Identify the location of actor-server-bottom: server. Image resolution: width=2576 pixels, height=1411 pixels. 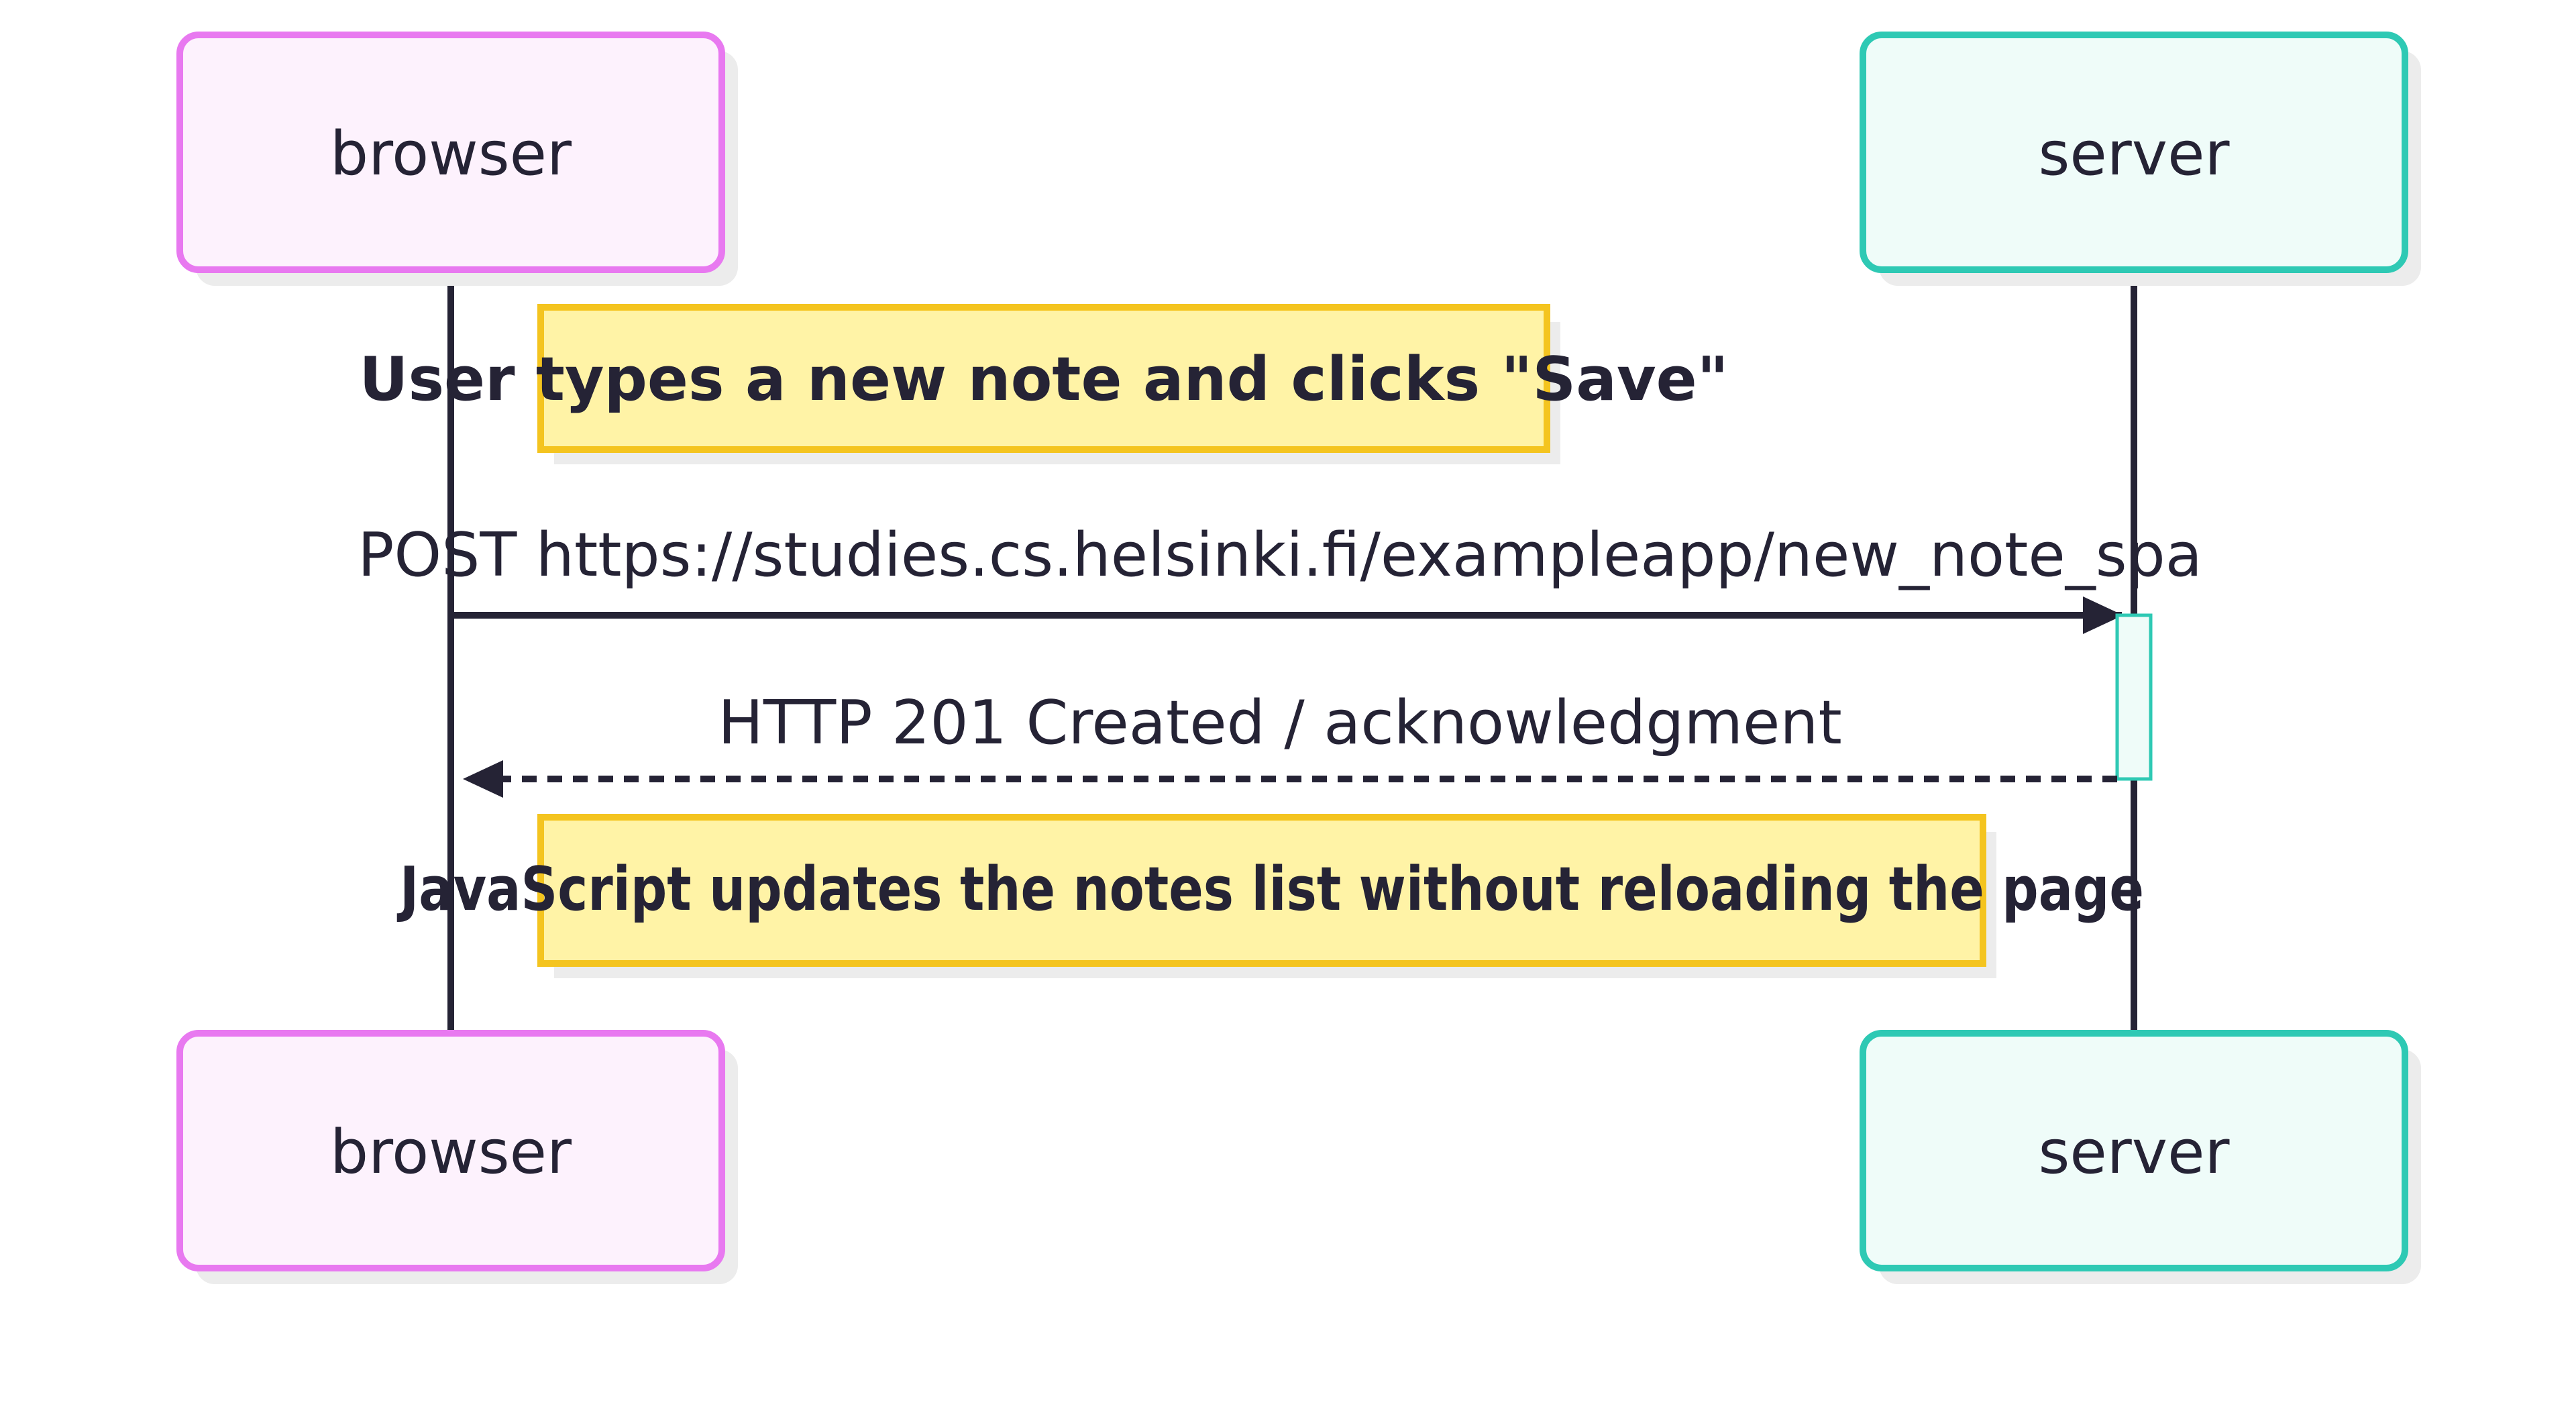
(2140, 1157).